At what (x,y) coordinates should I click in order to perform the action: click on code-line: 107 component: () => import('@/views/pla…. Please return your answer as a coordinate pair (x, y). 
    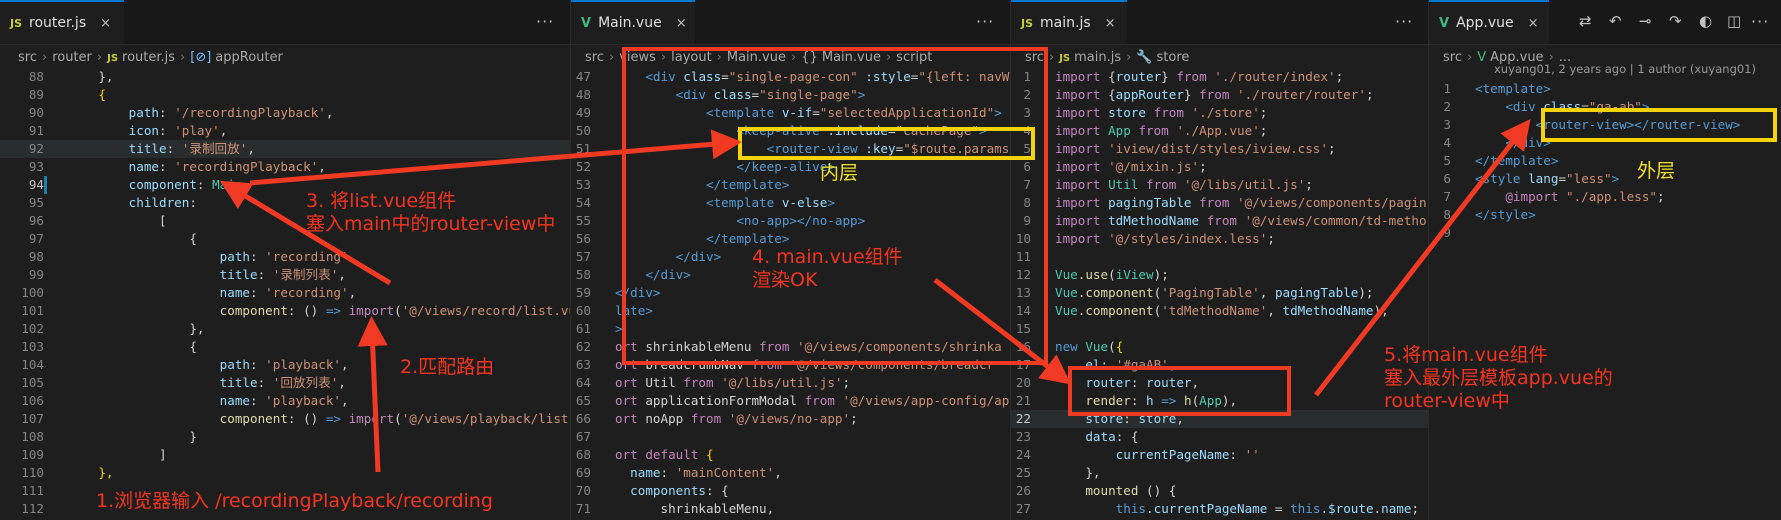
    Looking at the image, I should click on (285, 419).